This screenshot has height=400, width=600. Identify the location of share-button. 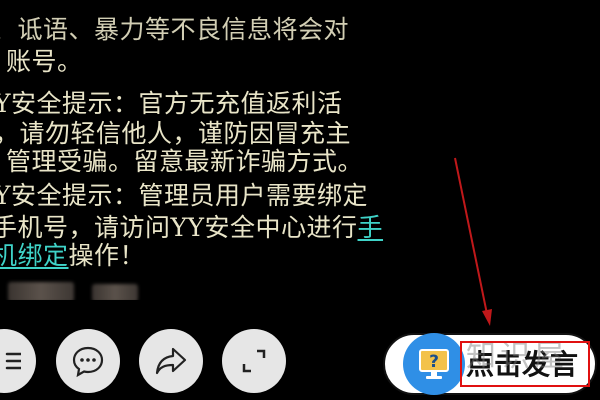
(171, 361).